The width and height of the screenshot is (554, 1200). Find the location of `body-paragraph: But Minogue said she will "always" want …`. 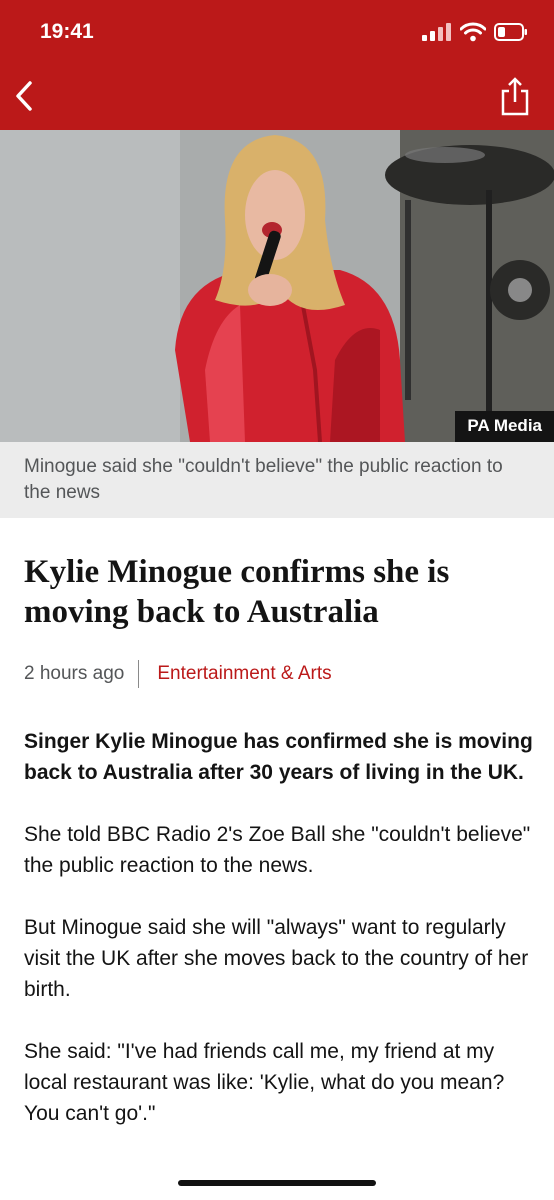

body-paragraph: But Minogue said she will "always" want … is located at coordinates (276, 958).